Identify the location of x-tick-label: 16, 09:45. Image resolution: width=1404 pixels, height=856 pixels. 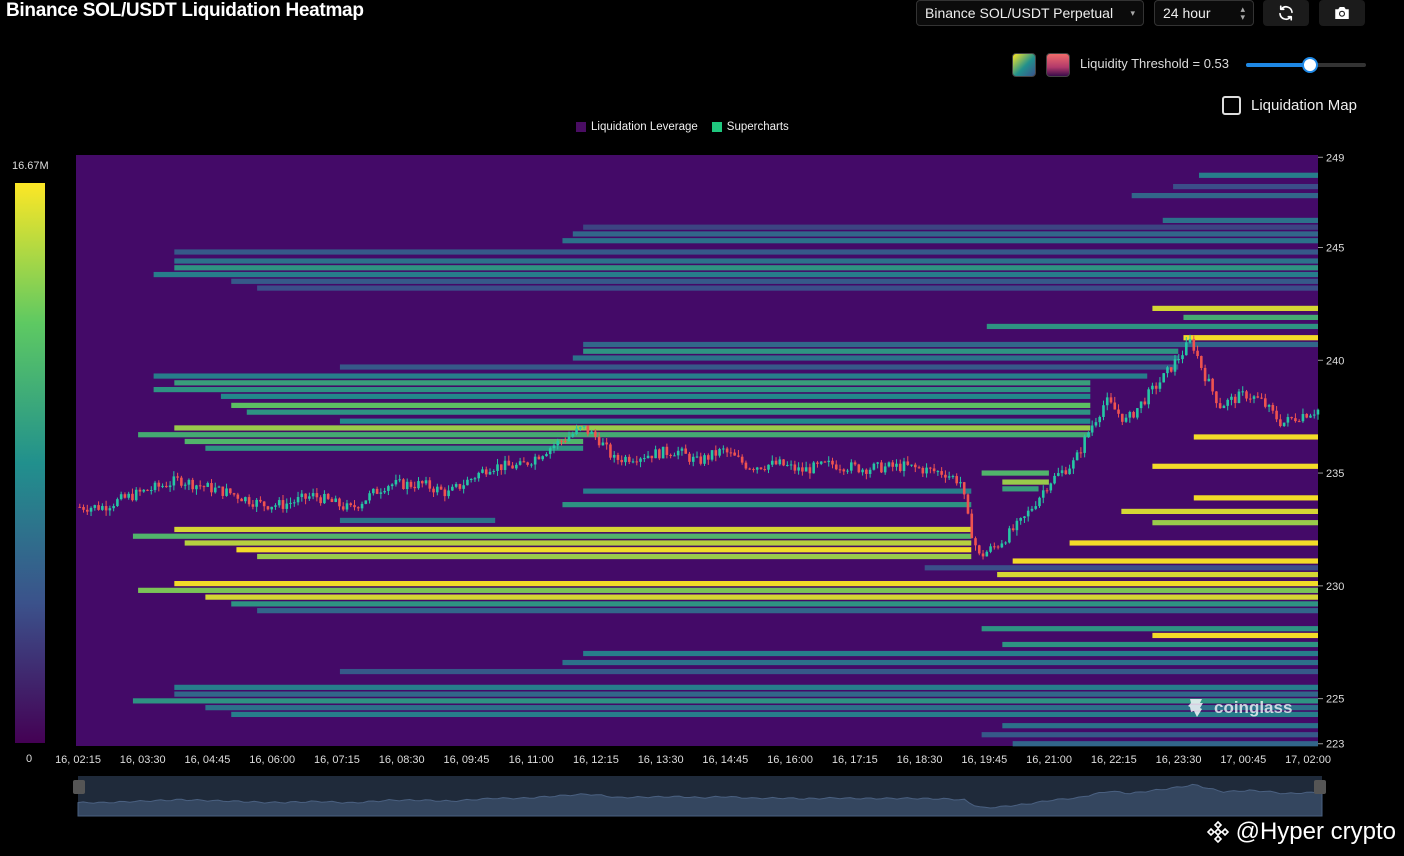
(466, 760).